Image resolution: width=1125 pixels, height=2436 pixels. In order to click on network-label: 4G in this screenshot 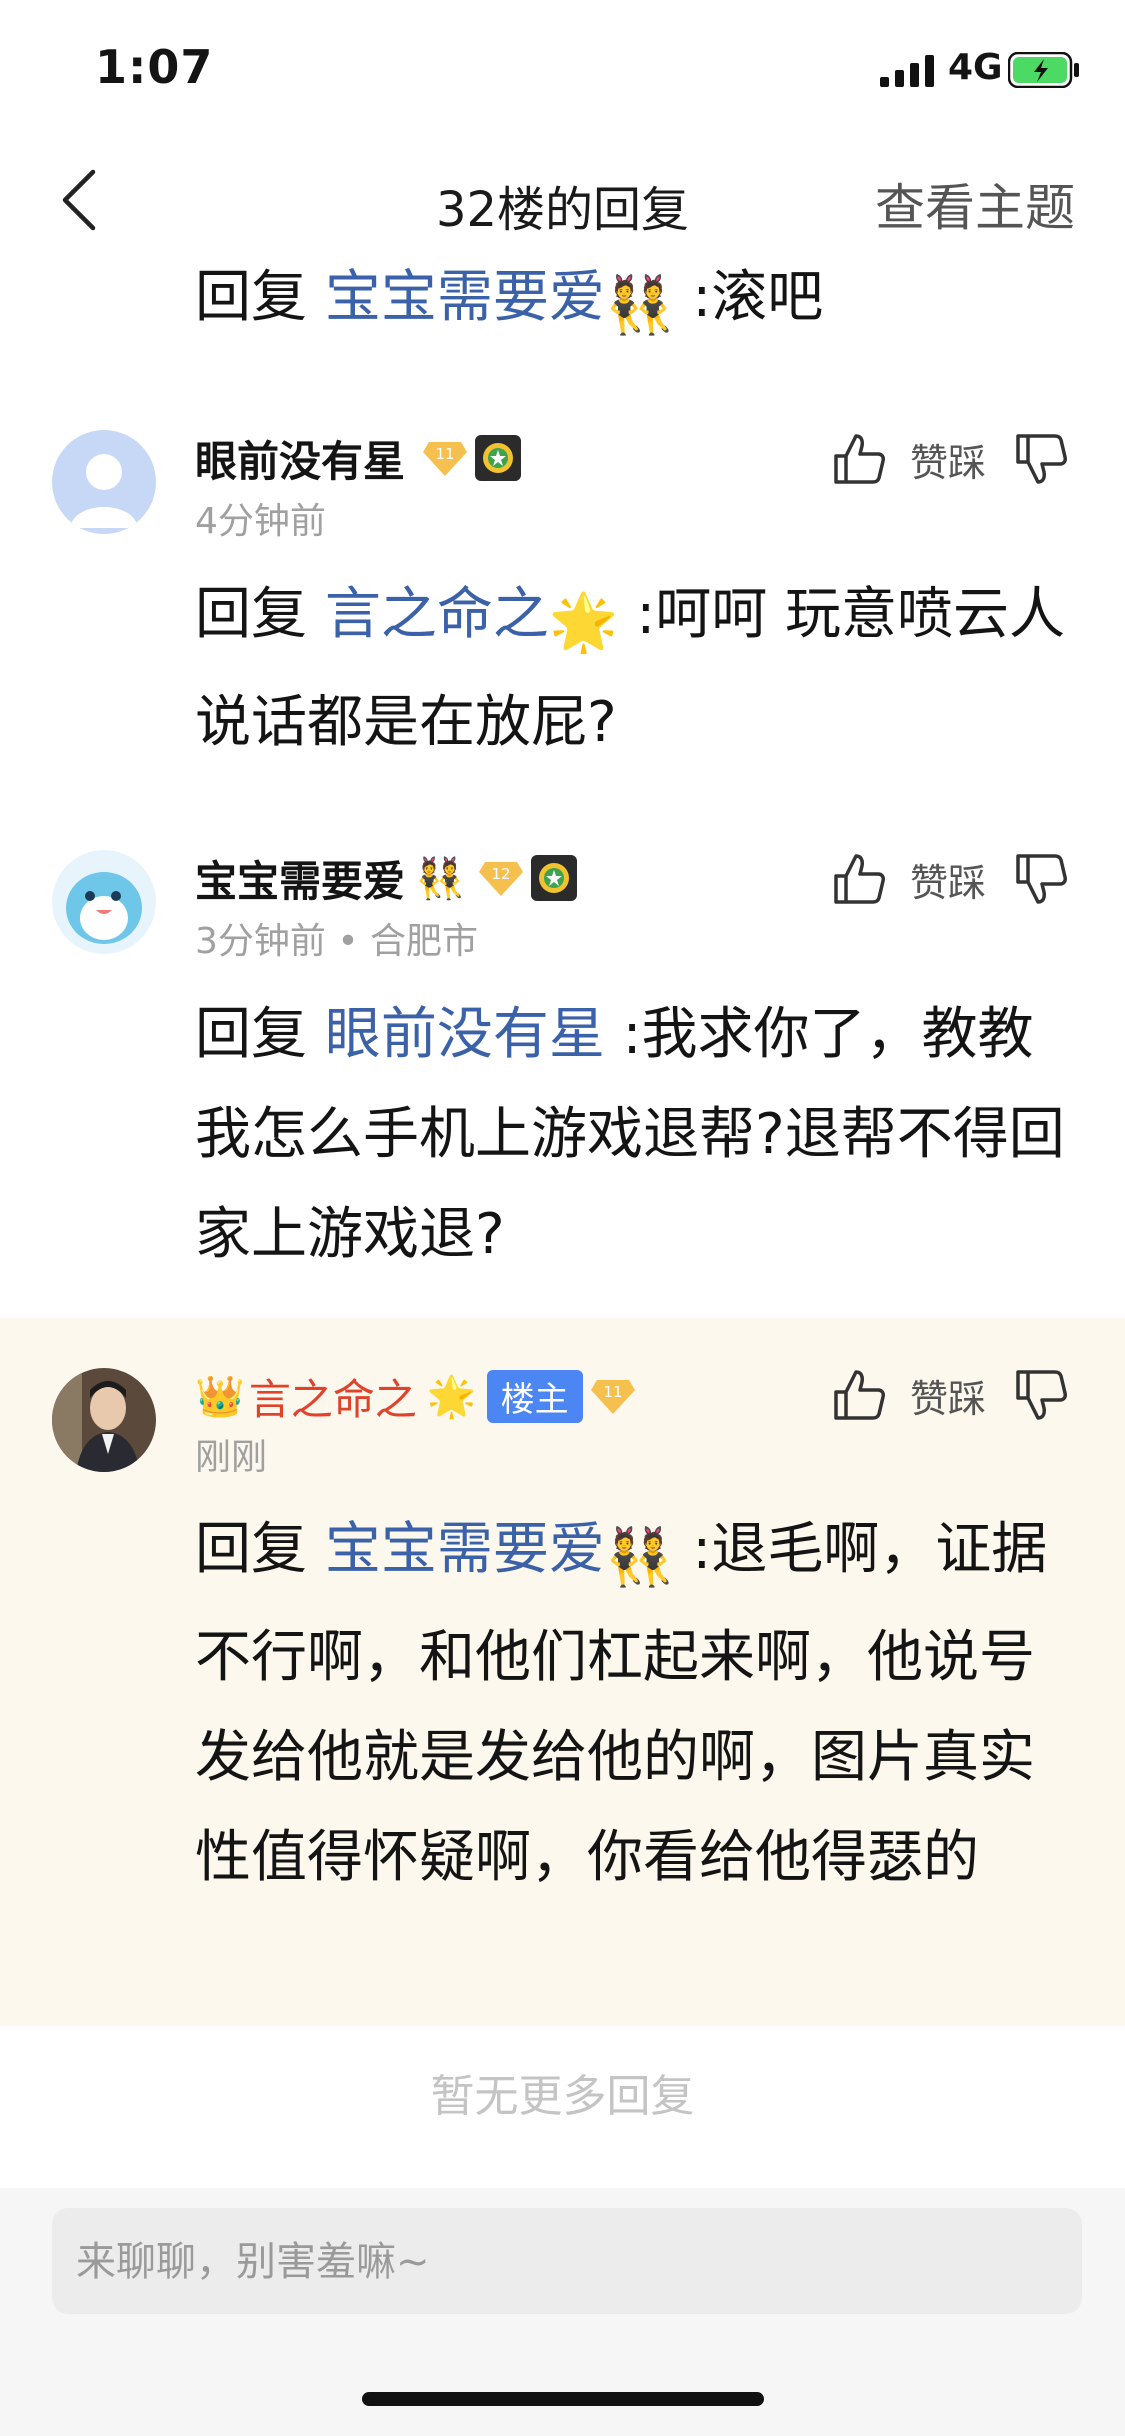, I will do `click(975, 67)`.